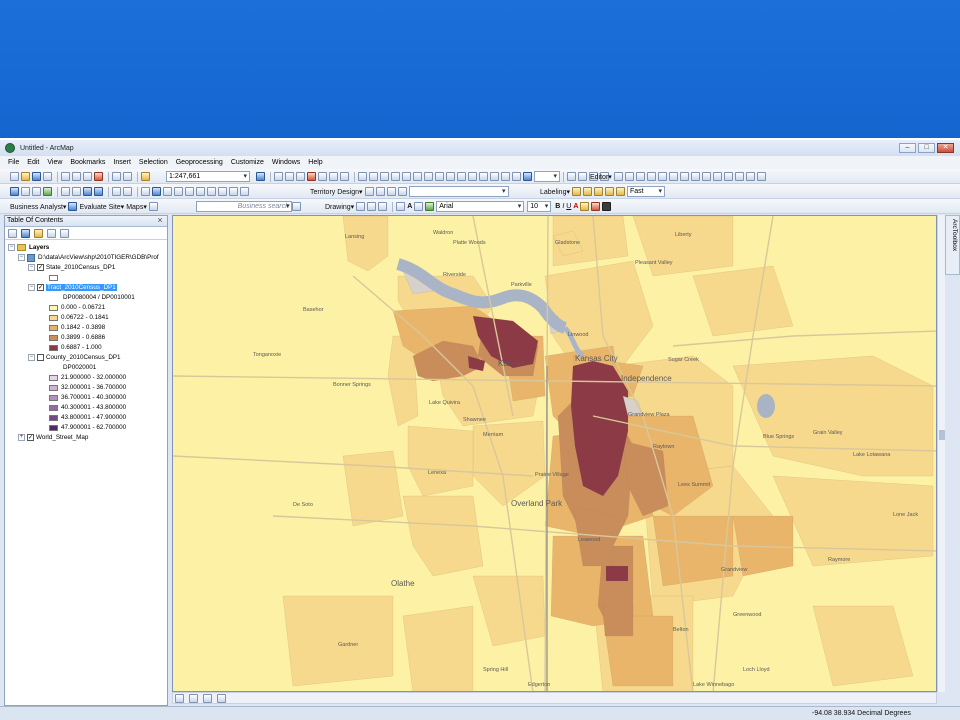  Describe the element at coordinates (942, 435) in the screenshot. I see `scroll-thumb` at that location.